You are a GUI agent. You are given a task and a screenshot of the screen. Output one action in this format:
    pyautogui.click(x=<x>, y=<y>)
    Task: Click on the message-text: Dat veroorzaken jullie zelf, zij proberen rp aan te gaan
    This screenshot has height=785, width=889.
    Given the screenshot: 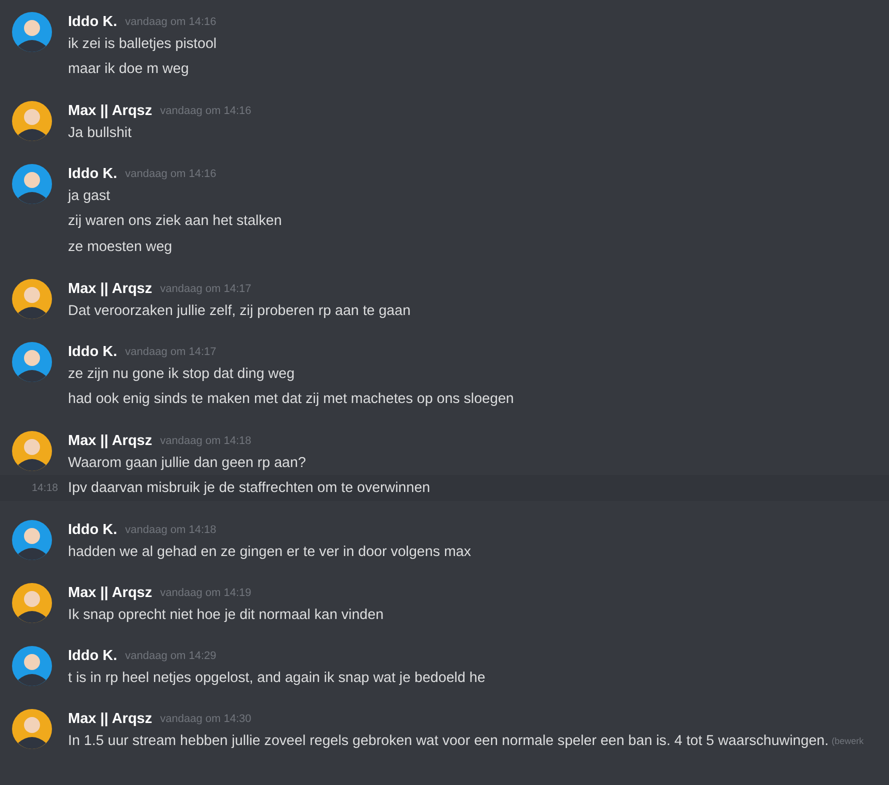 What is the action you would take?
    pyautogui.click(x=239, y=311)
    